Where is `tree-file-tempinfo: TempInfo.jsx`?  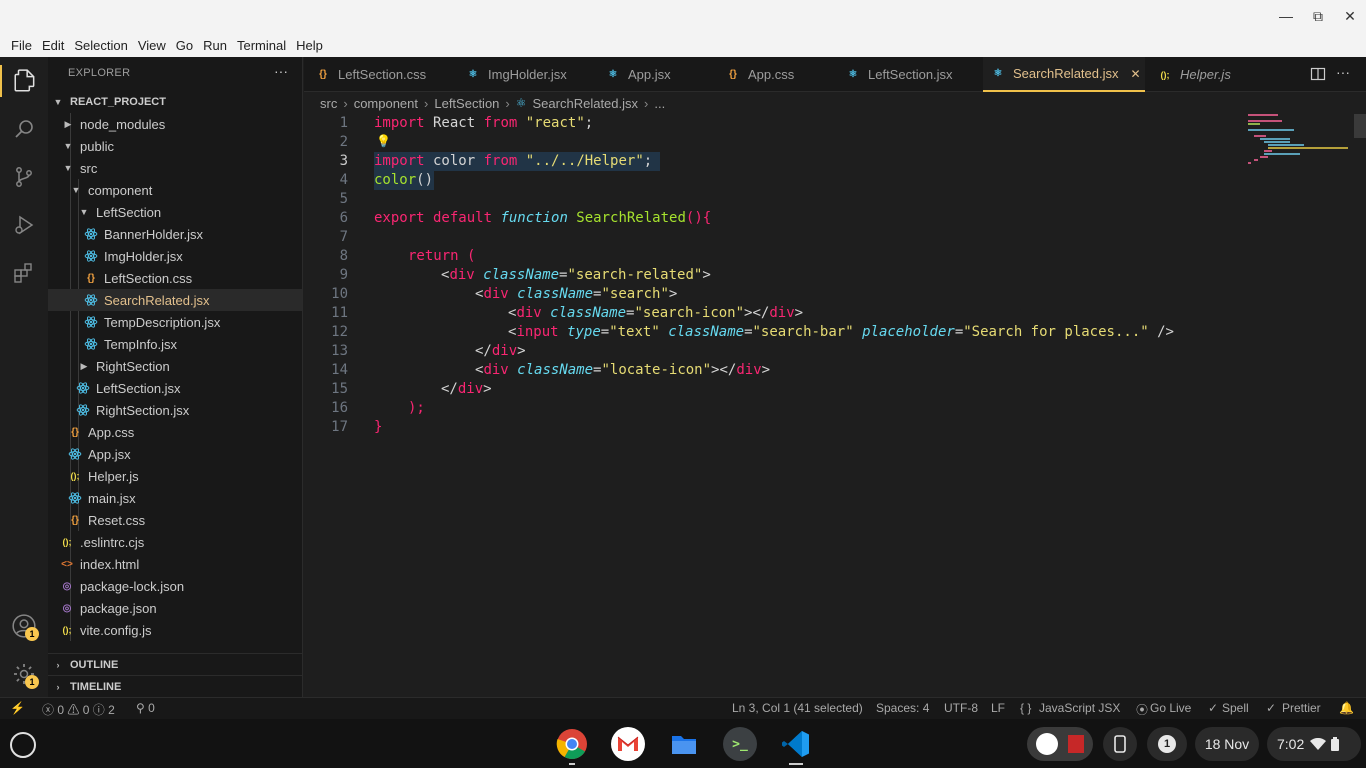
tree-file-tempinfo: TempInfo.jsx is located at coordinates (175, 344).